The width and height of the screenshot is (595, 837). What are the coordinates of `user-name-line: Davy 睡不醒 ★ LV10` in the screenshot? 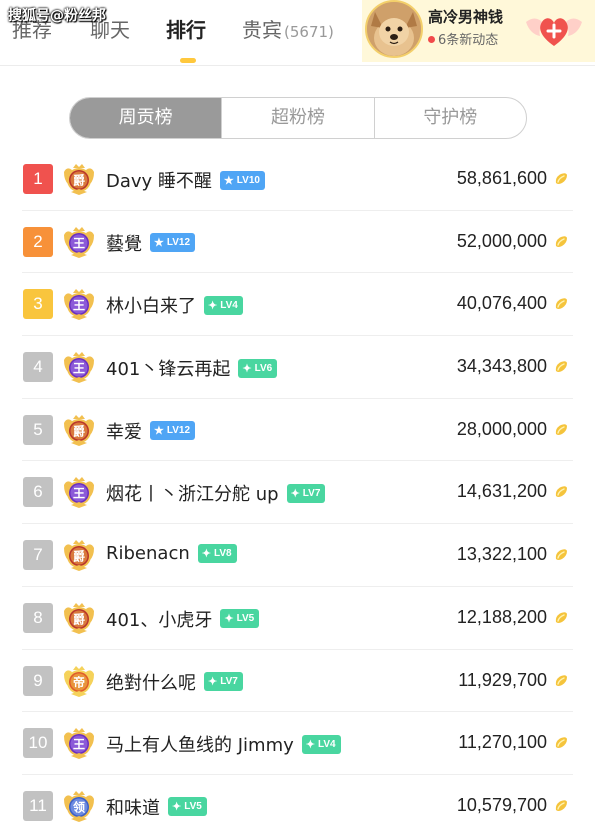 It's located at (185, 180).